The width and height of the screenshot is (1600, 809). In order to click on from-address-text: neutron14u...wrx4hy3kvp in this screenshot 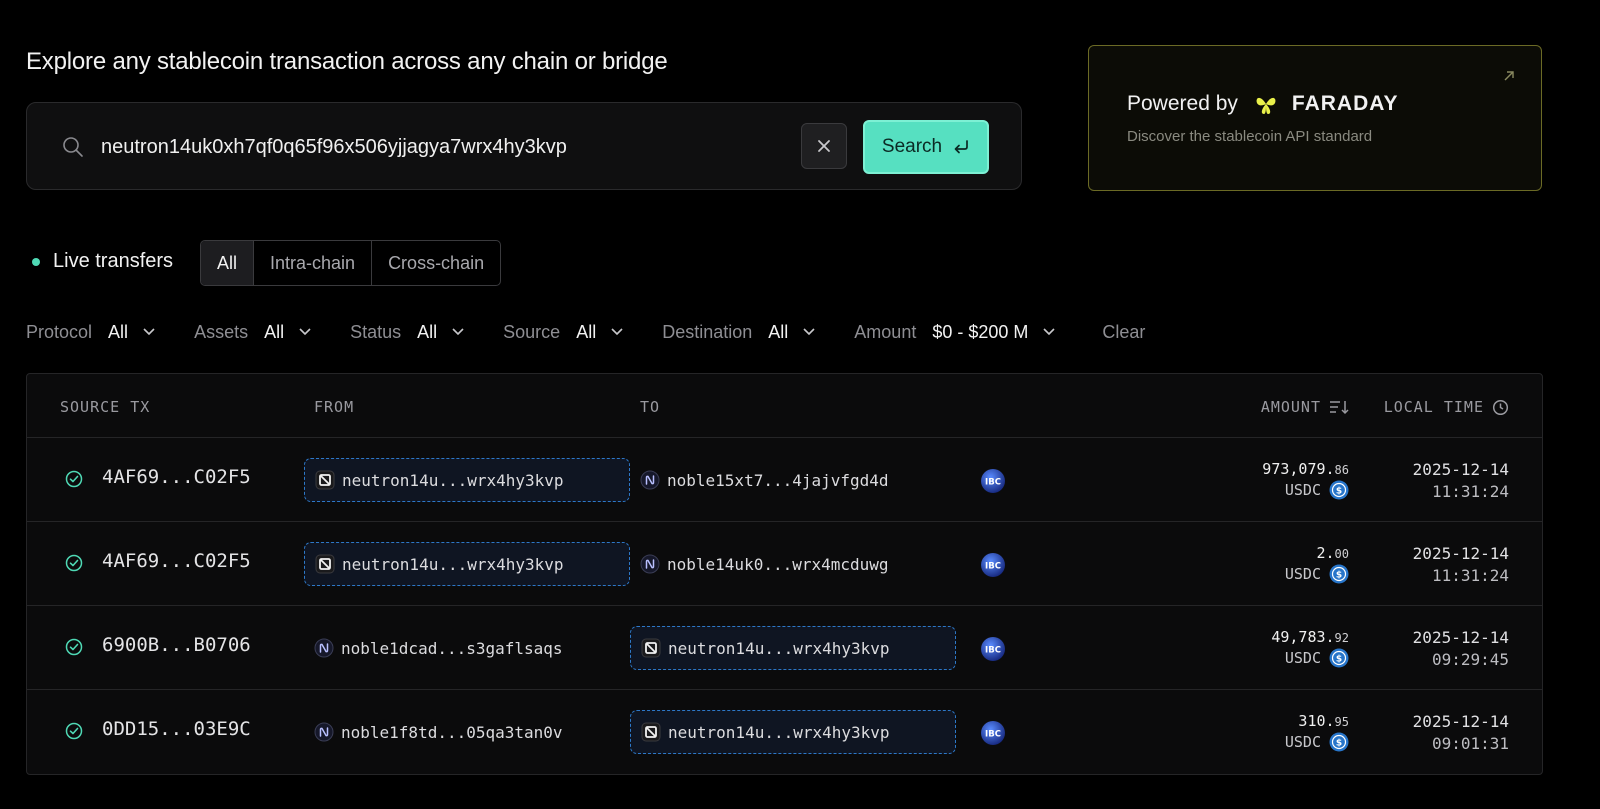, I will do `click(453, 564)`.